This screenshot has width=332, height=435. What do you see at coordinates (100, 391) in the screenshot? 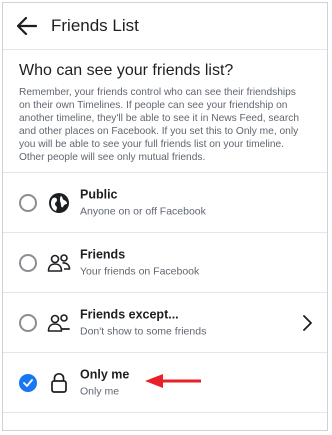
I see `option-subtitle: Only me` at bounding box center [100, 391].